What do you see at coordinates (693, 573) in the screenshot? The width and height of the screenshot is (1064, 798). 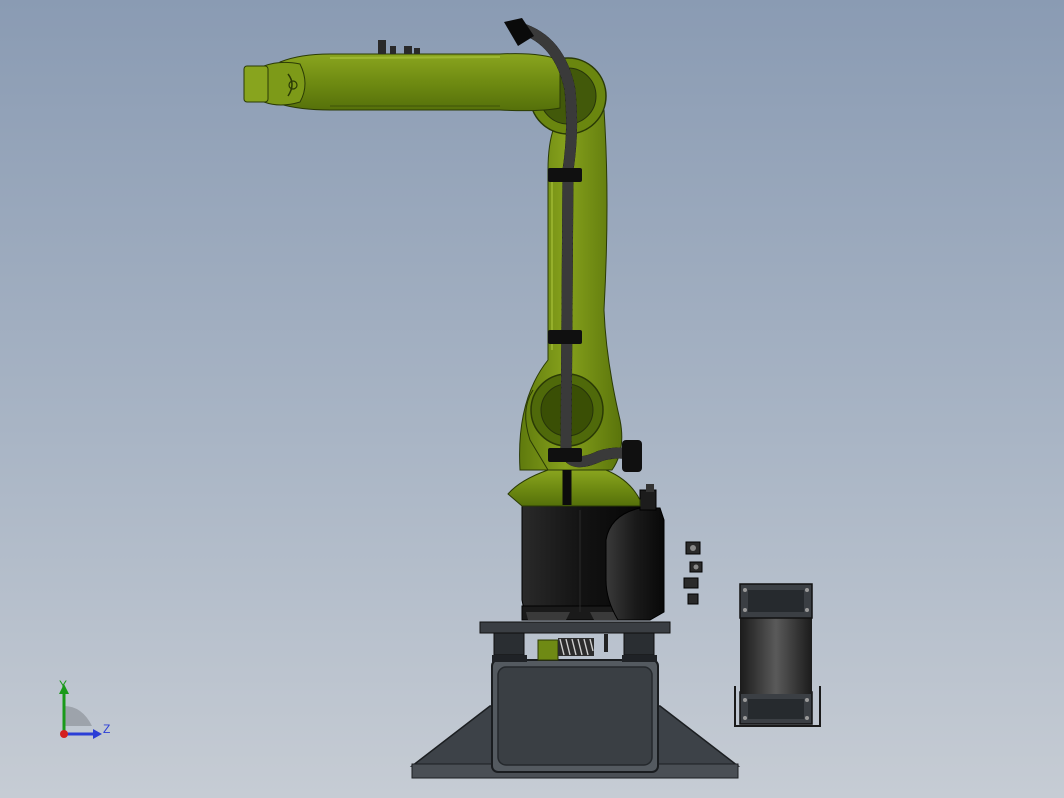 I see `connector-cluster` at bounding box center [693, 573].